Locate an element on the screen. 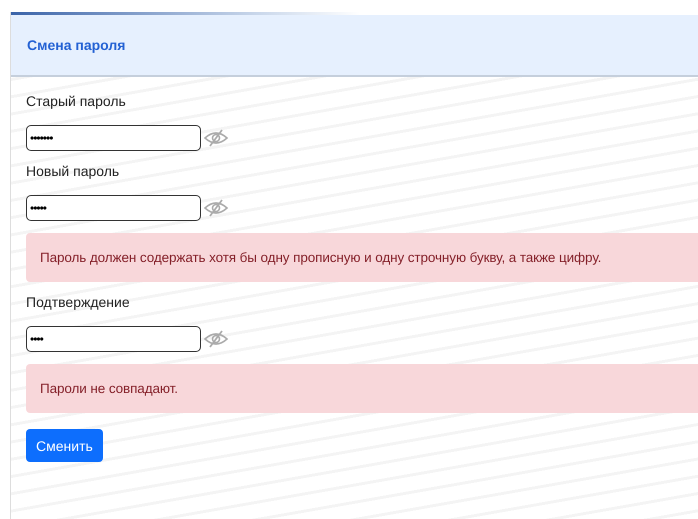 This screenshot has height=519, width=698. field-label: Новый пароль is located at coordinates (73, 171).